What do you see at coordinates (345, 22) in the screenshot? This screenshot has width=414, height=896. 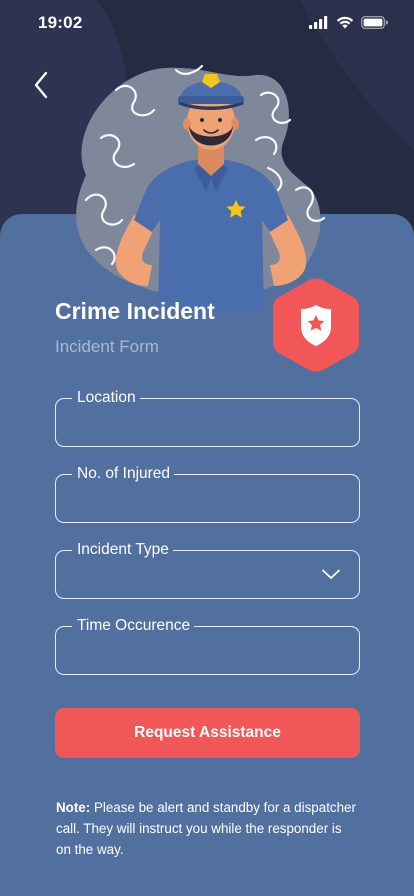 I see `wifi-icon` at bounding box center [345, 22].